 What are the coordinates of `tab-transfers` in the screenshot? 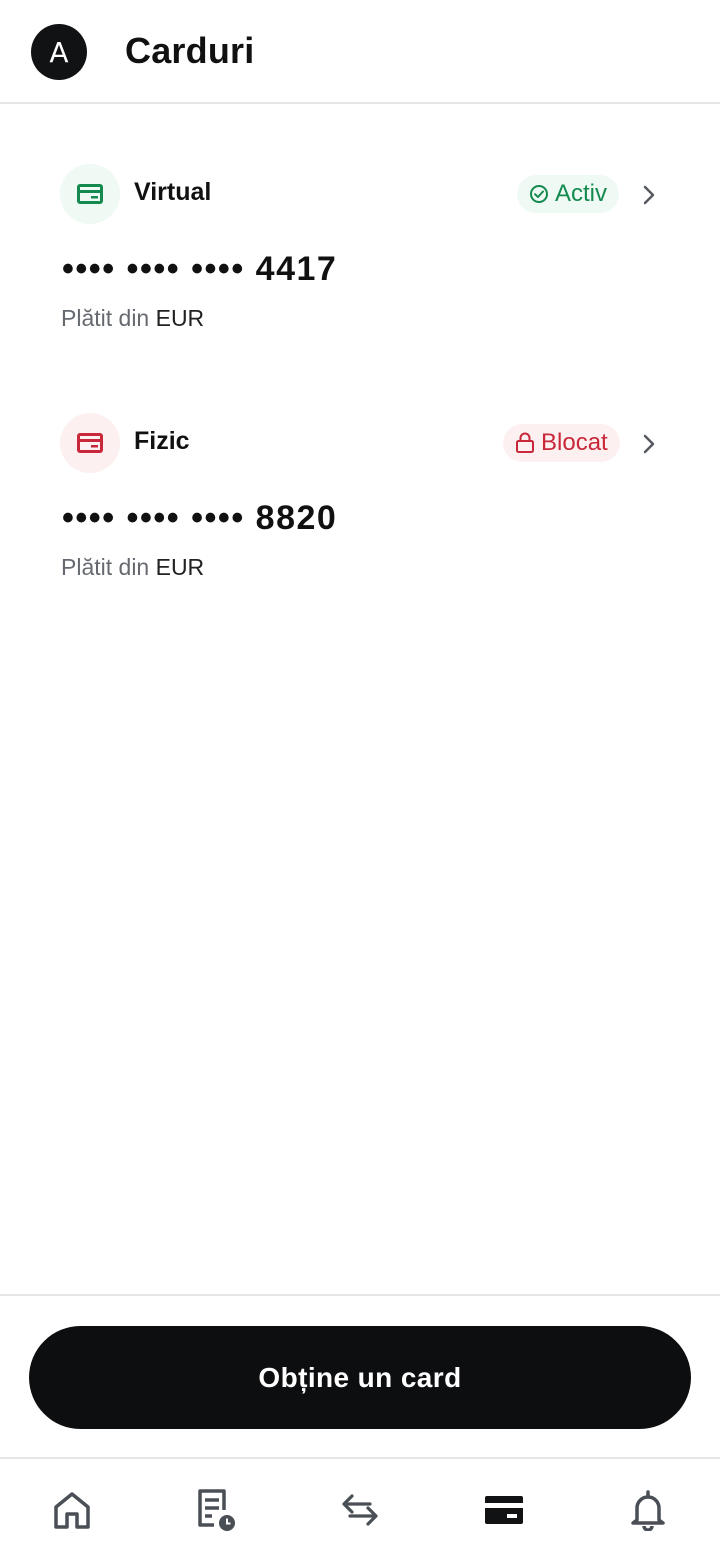 It's located at (360, 1510).